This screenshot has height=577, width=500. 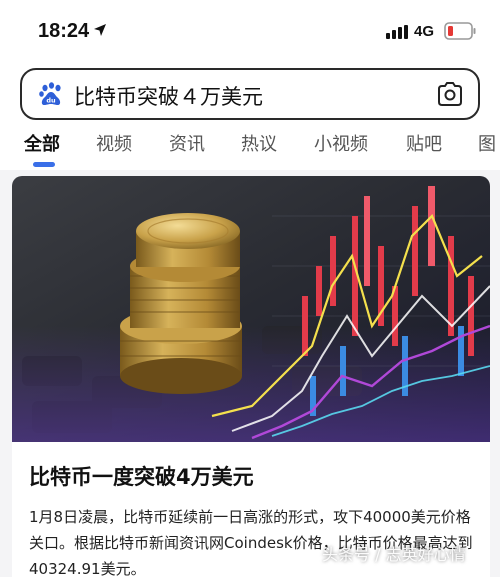 What do you see at coordinates (250, 31) in the screenshot?
I see `status-bar: 18:24 4G` at bounding box center [250, 31].